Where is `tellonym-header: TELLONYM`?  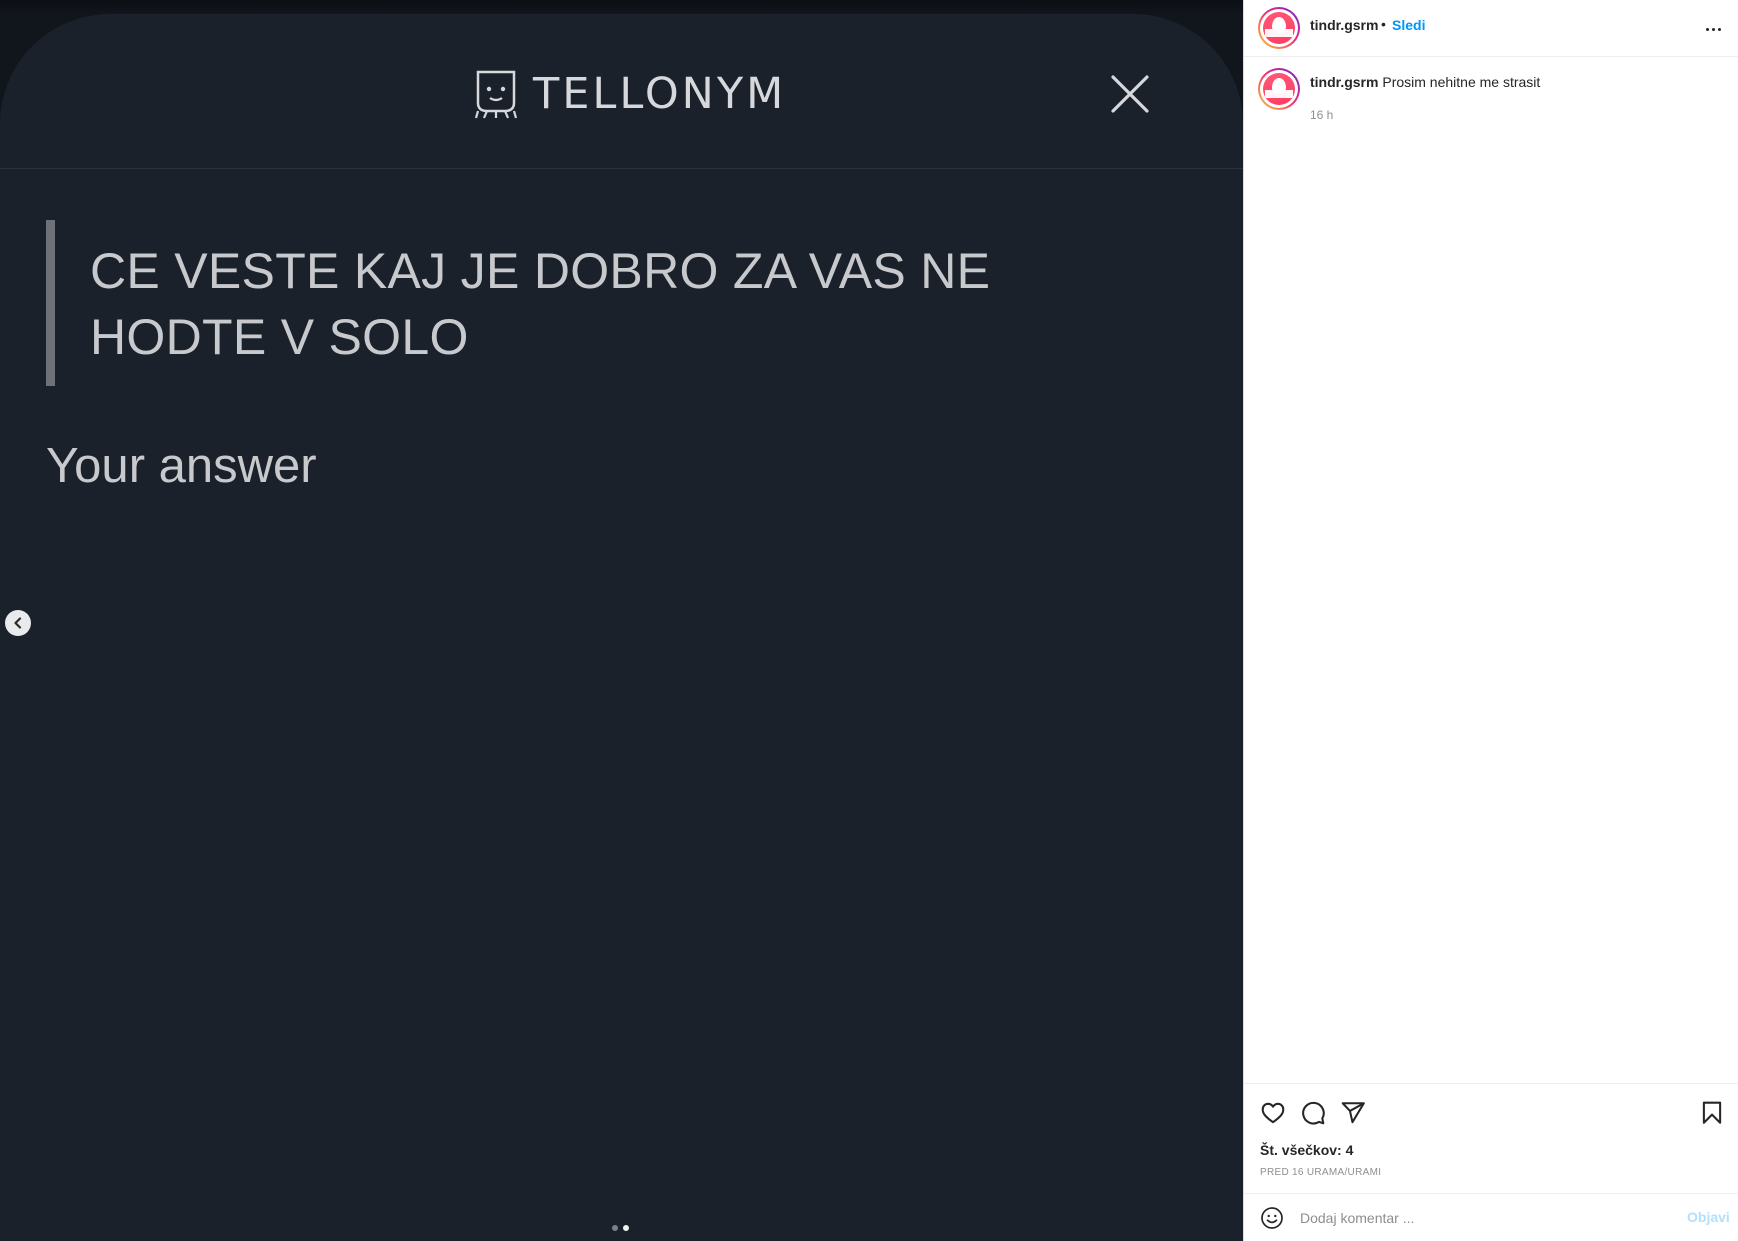
tellonym-header: TELLONYM is located at coordinates (621, 91).